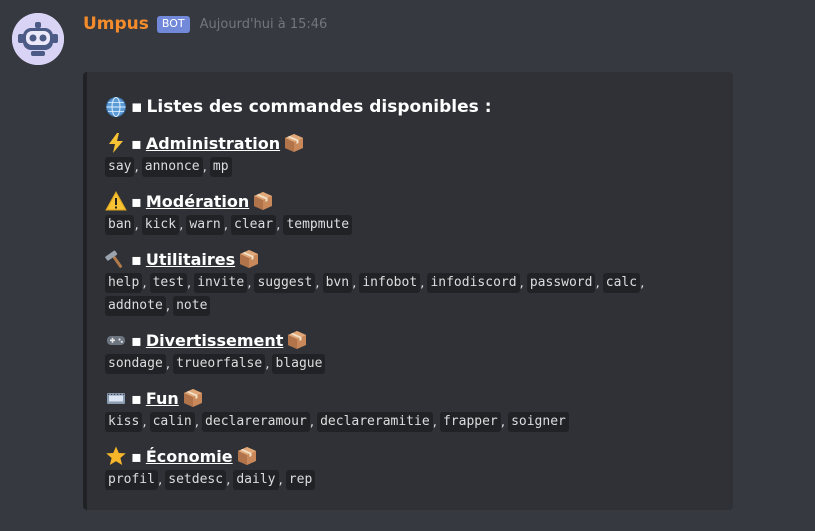 This screenshot has height=531, width=815. I want to click on command-code: declareramour, so click(256, 422).